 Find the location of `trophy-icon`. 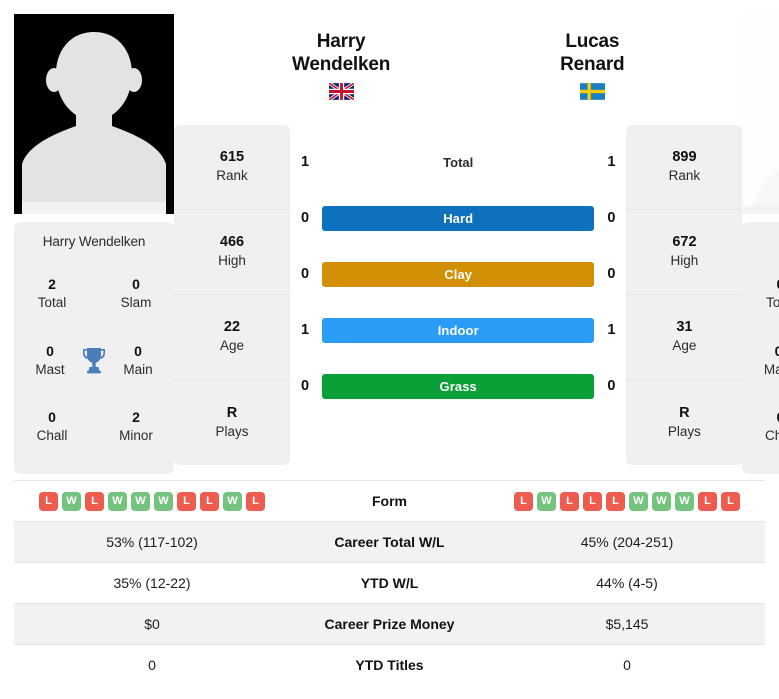

trophy-icon is located at coordinates (94, 360).